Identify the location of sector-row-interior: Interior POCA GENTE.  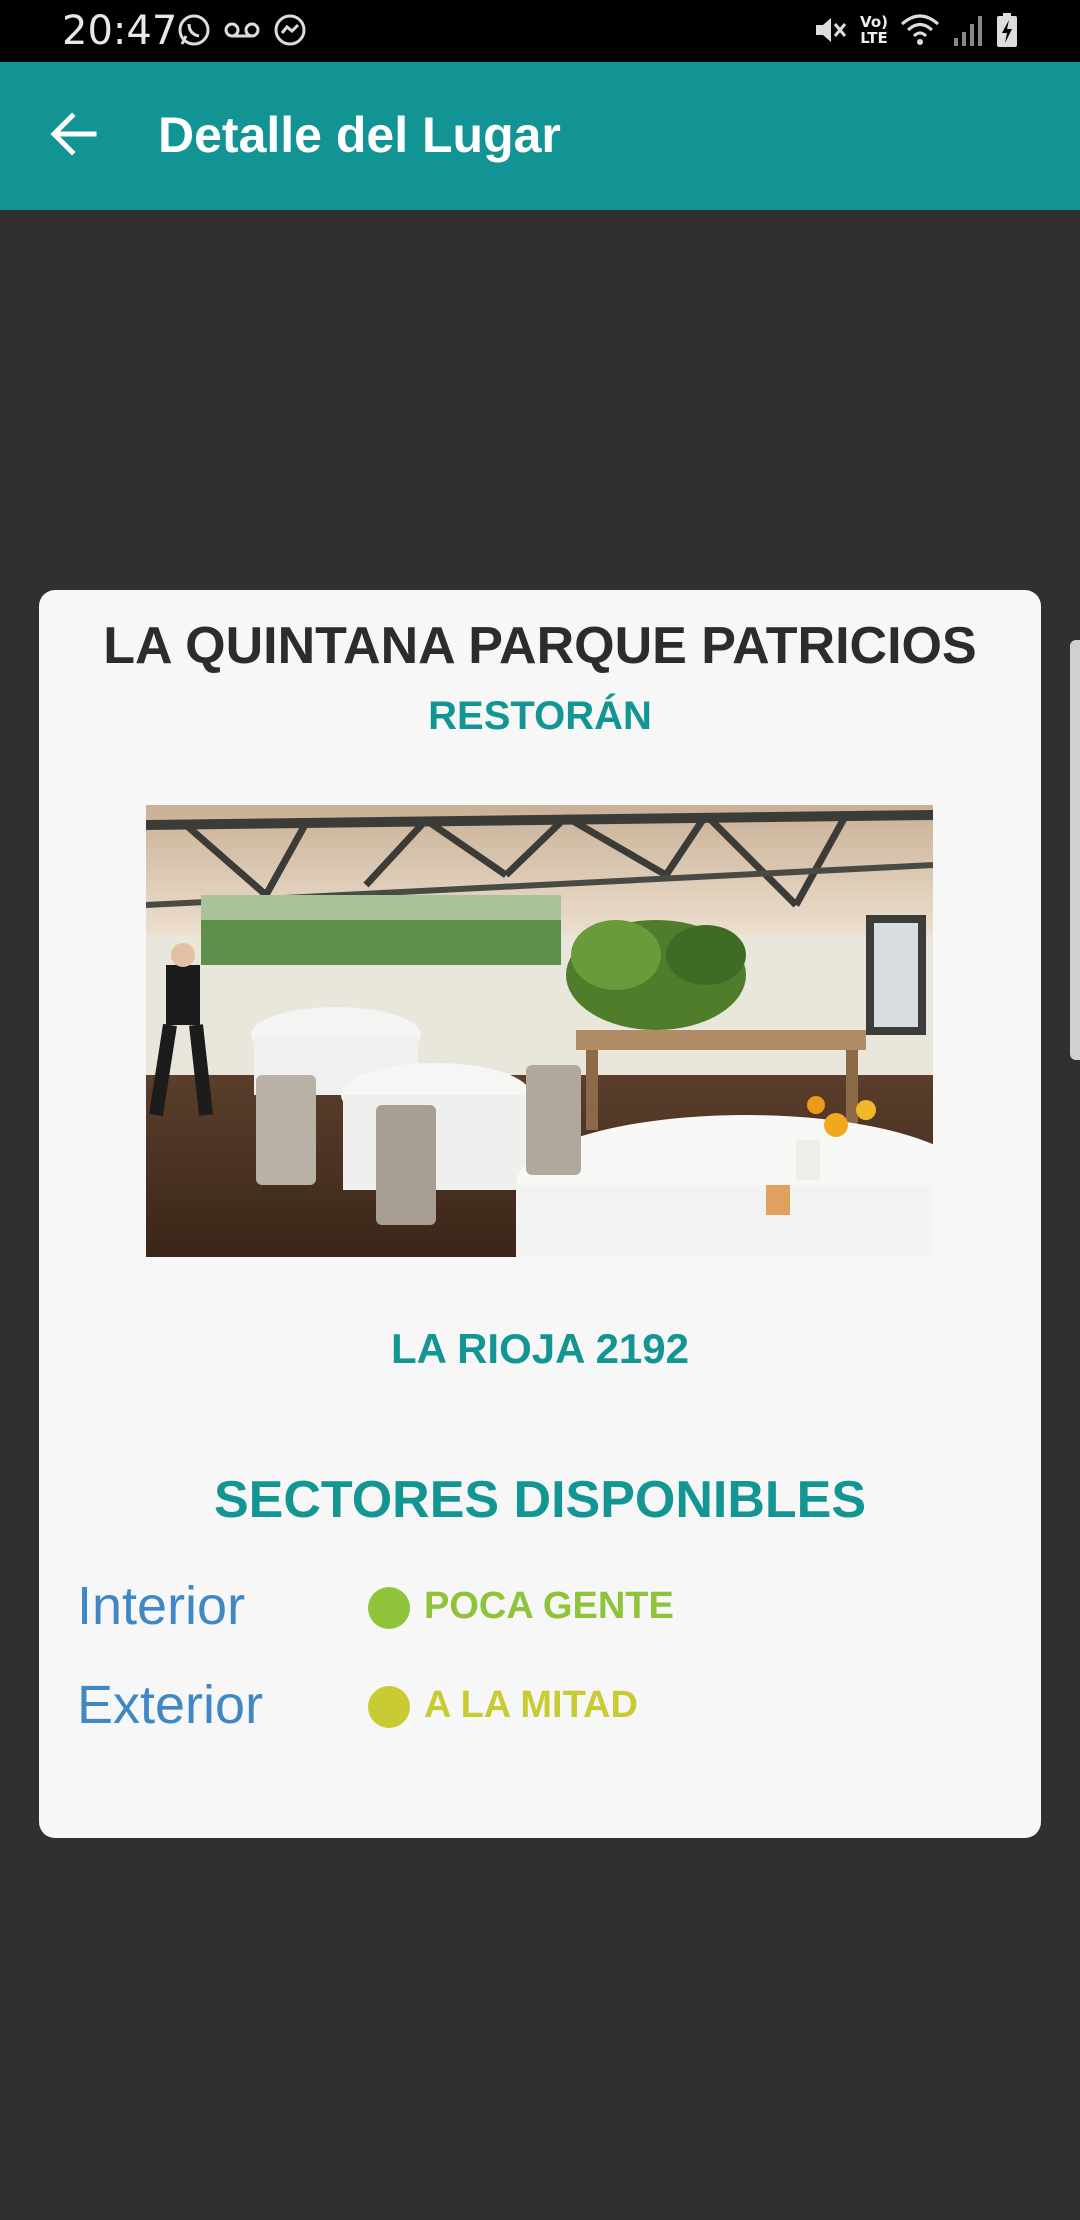
(537, 1610).